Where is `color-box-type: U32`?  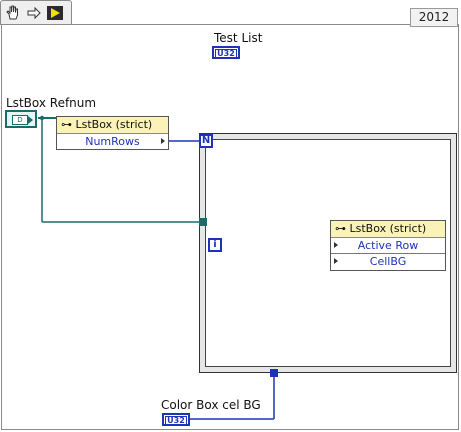 color-box-type: U32 is located at coordinates (176, 420).